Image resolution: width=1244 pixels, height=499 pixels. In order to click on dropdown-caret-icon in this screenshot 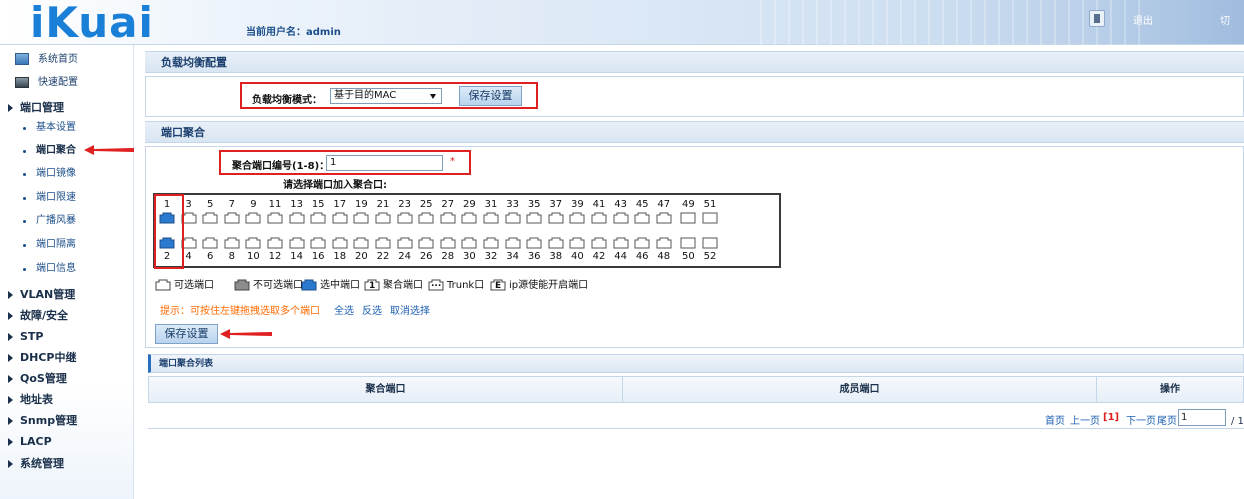, I will do `click(433, 96)`.